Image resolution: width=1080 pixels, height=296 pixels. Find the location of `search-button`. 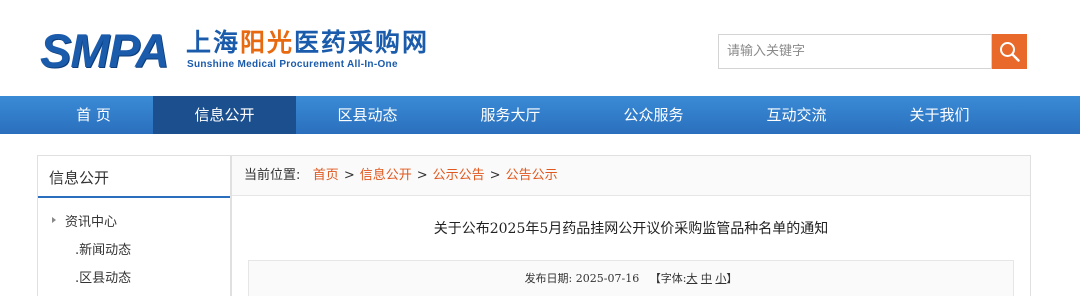

search-button is located at coordinates (1009, 51).